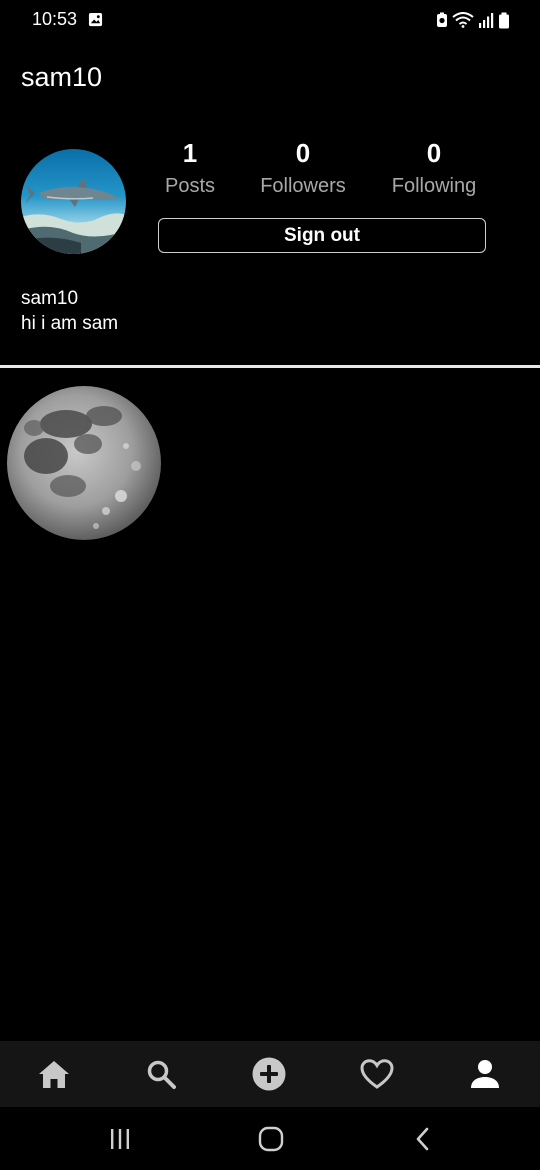 The height and width of the screenshot is (1170, 540). I want to click on home-circle-icon, so click(271, 1139).